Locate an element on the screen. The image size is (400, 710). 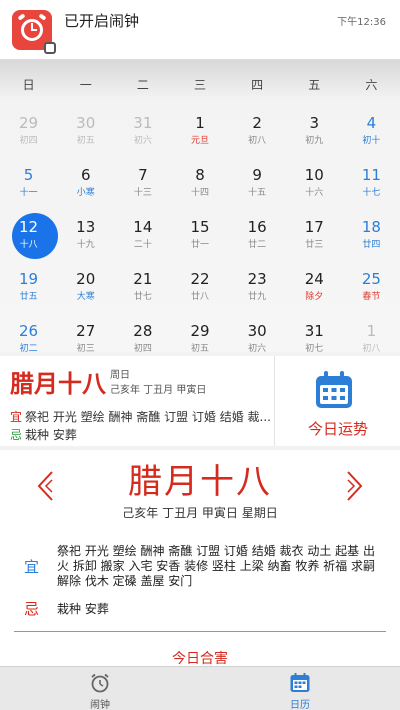
day-cell: 31 初六 is located at coordinates (142, 132).